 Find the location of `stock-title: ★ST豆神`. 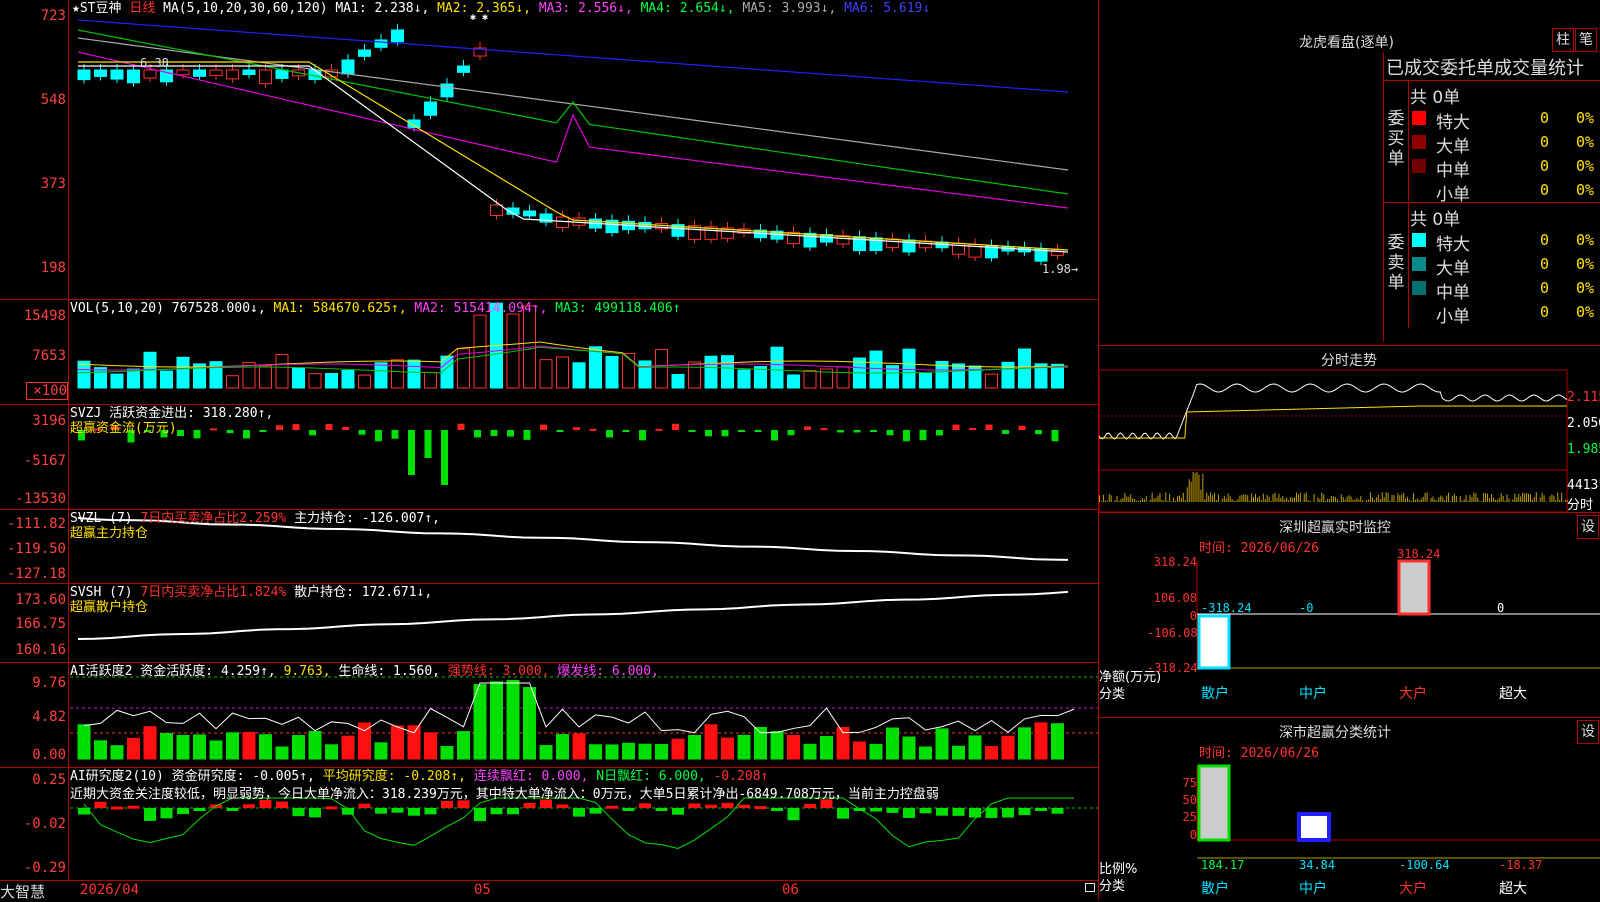

stock-title: ★ST豆神 is located at coordinates (96, 8).